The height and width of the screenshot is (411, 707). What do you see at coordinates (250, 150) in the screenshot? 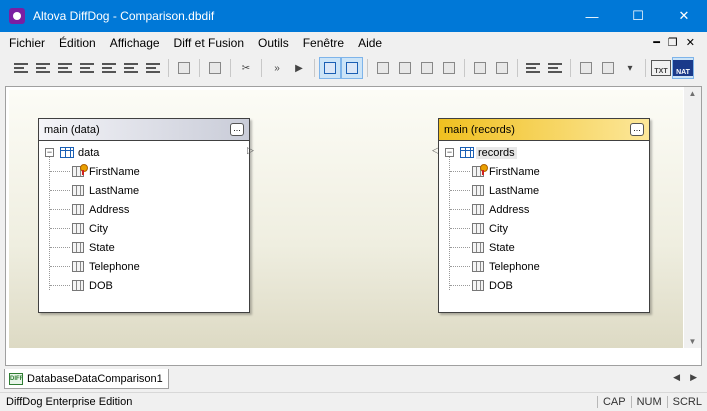
I see `left-connector-icon: ▷` at bounding box center [250, 150].